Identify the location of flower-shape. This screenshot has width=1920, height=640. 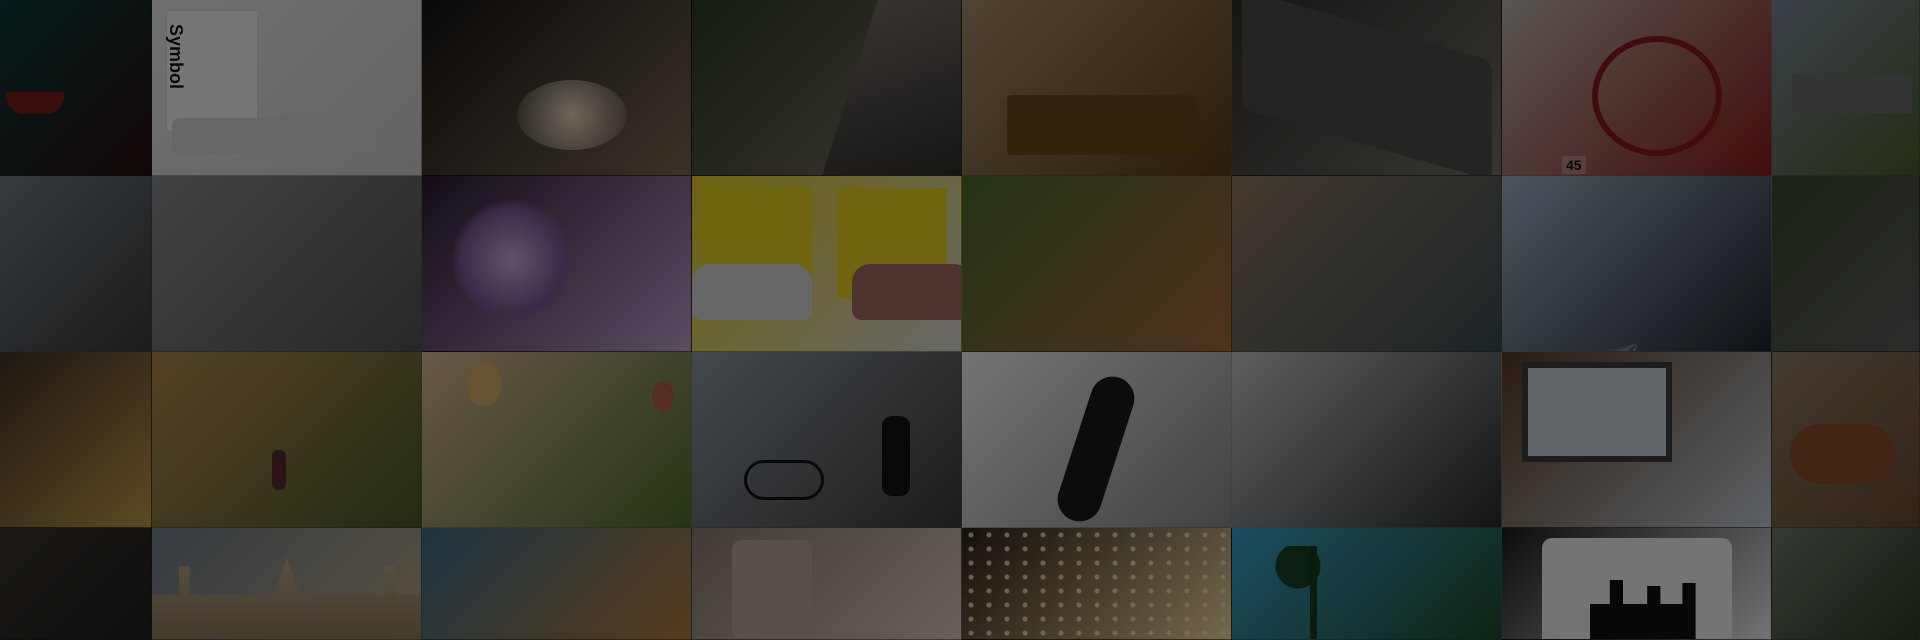
(512, 260).